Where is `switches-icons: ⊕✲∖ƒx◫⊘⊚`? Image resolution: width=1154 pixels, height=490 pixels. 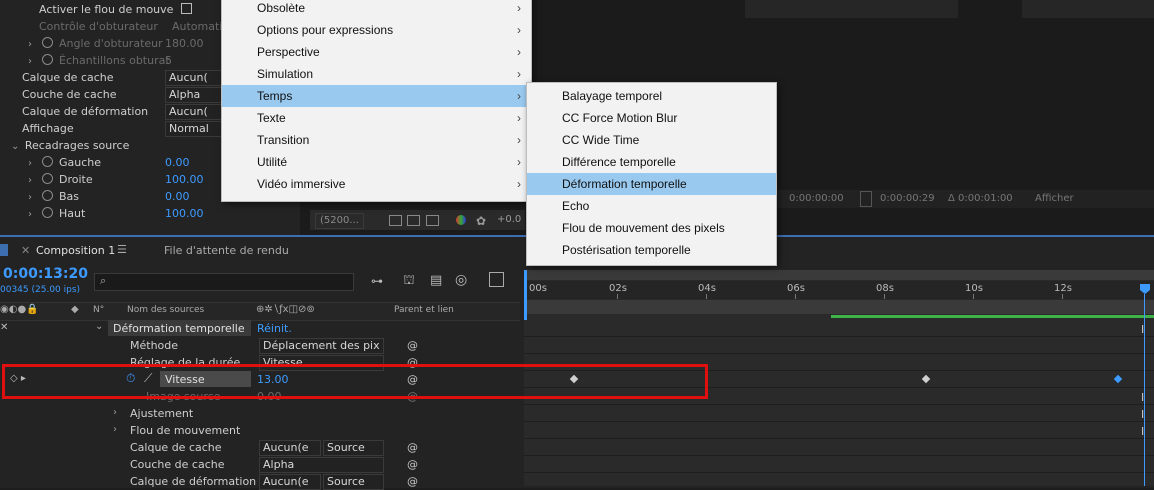
switches-icons: ⊕✲∖ƒx◫⊘⊚ is located at coordinates (285, 309).